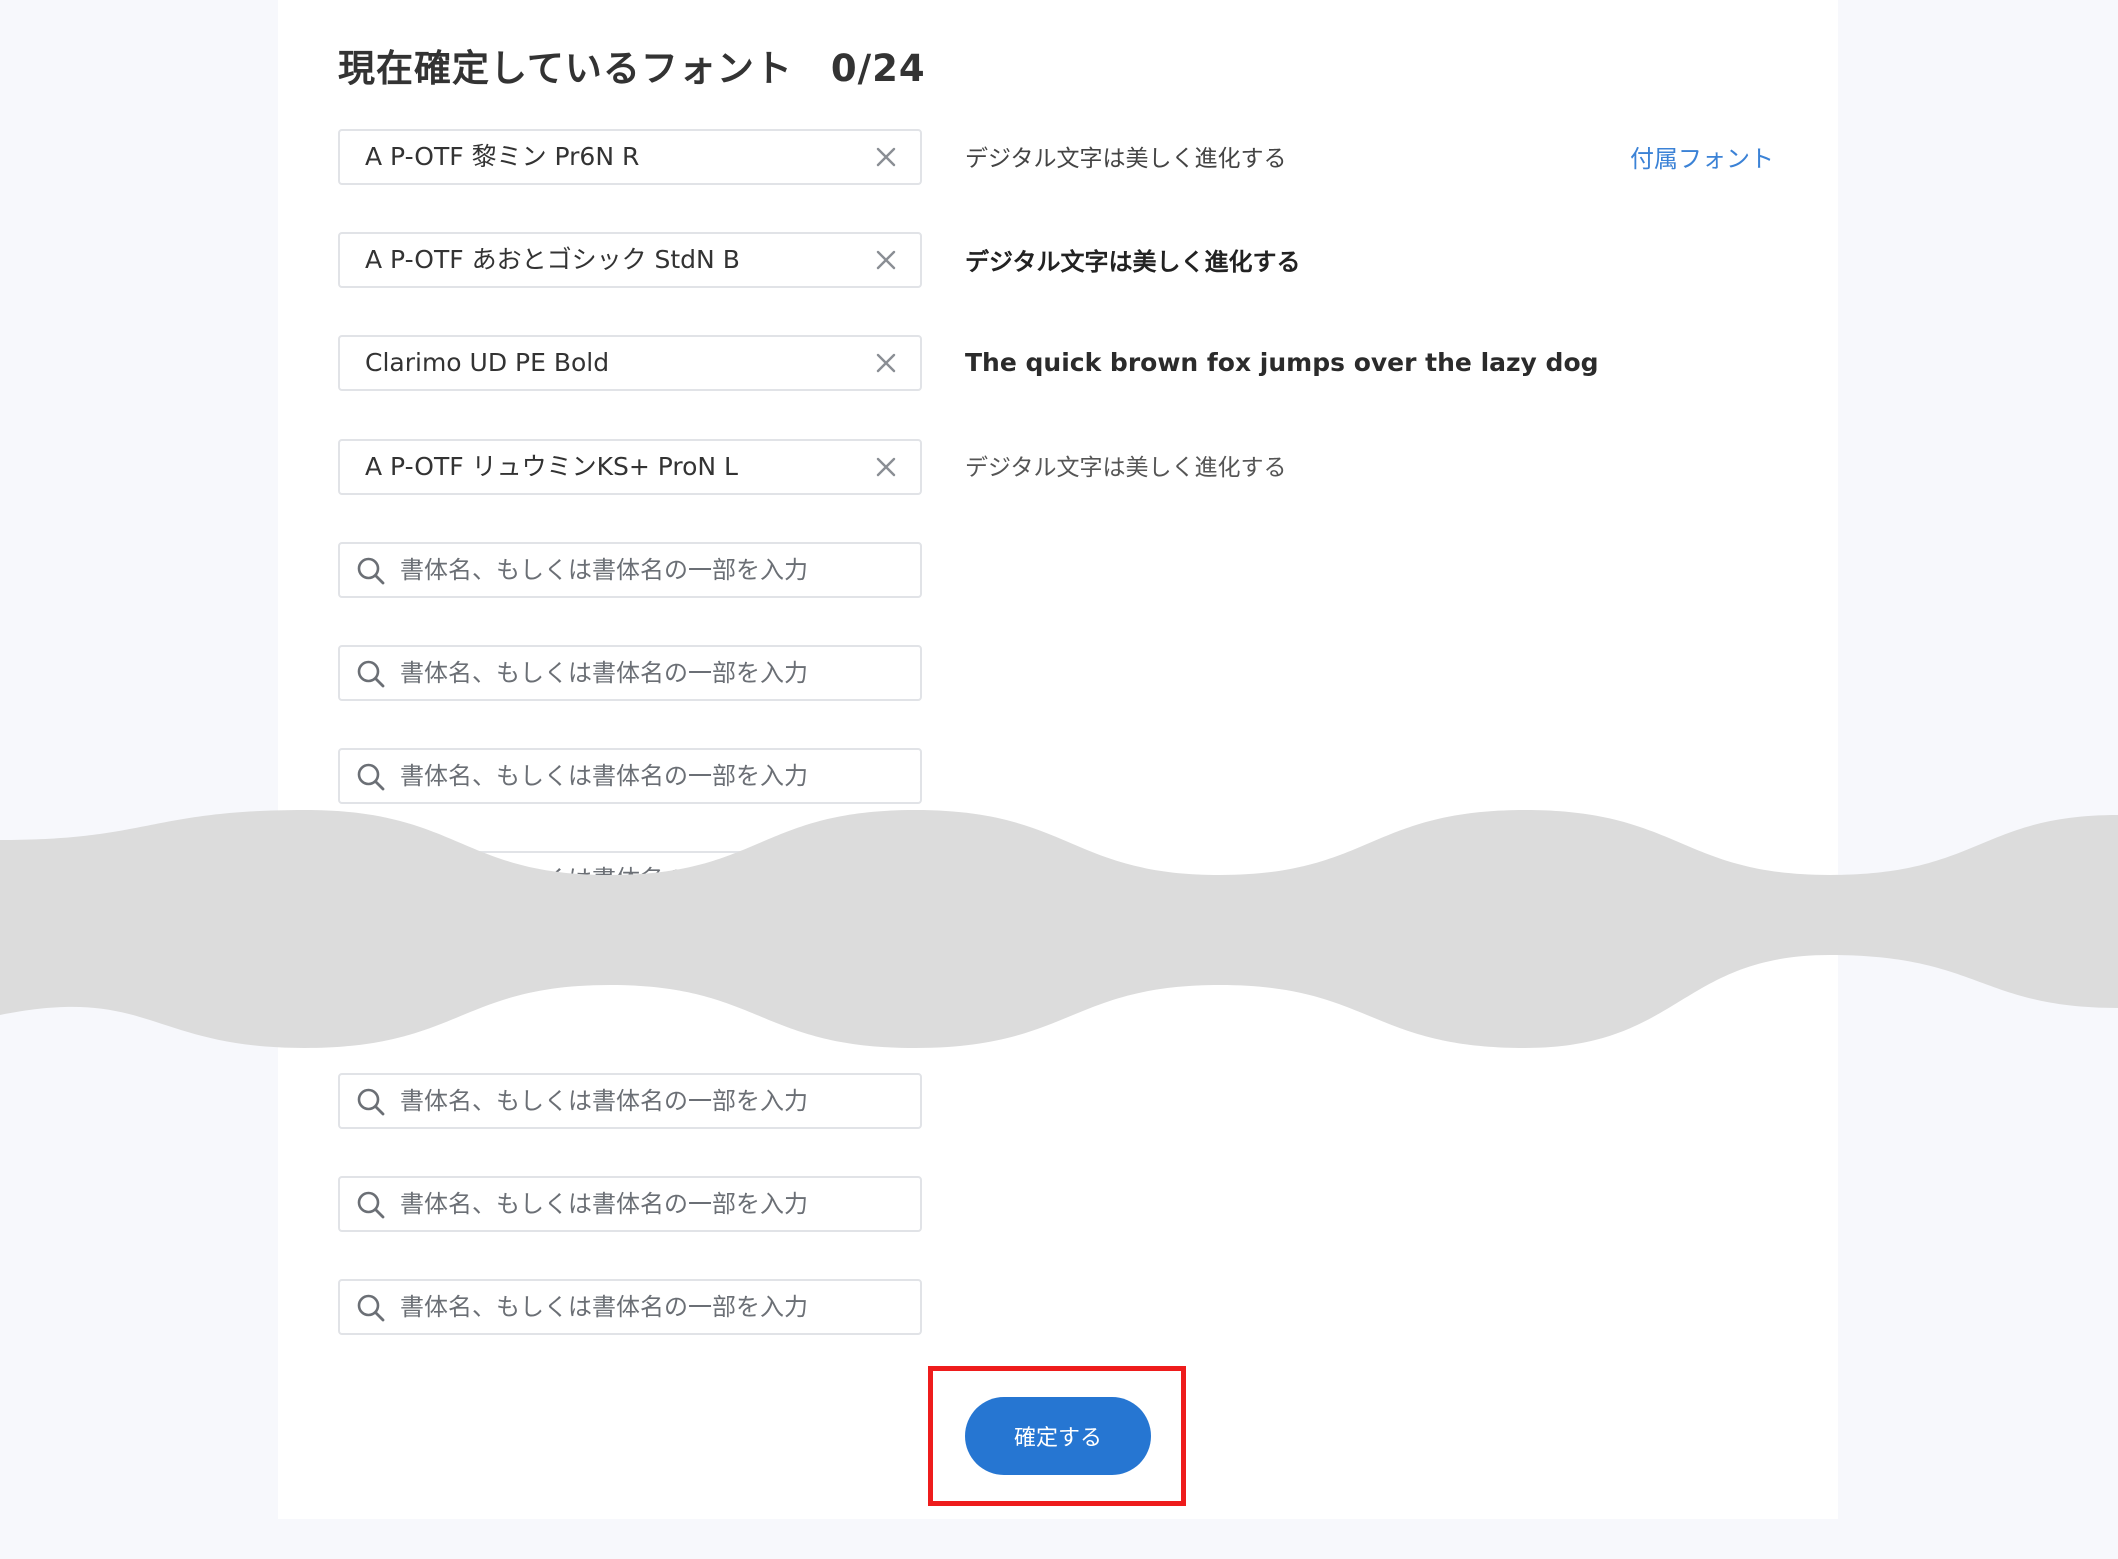 Image resolution: width=2118 pixels, height=1559 pixels. Describe the element at coordinates (1702, 159) in the screenshot. I see `bundled-font-link: 付属フォント` at that location.